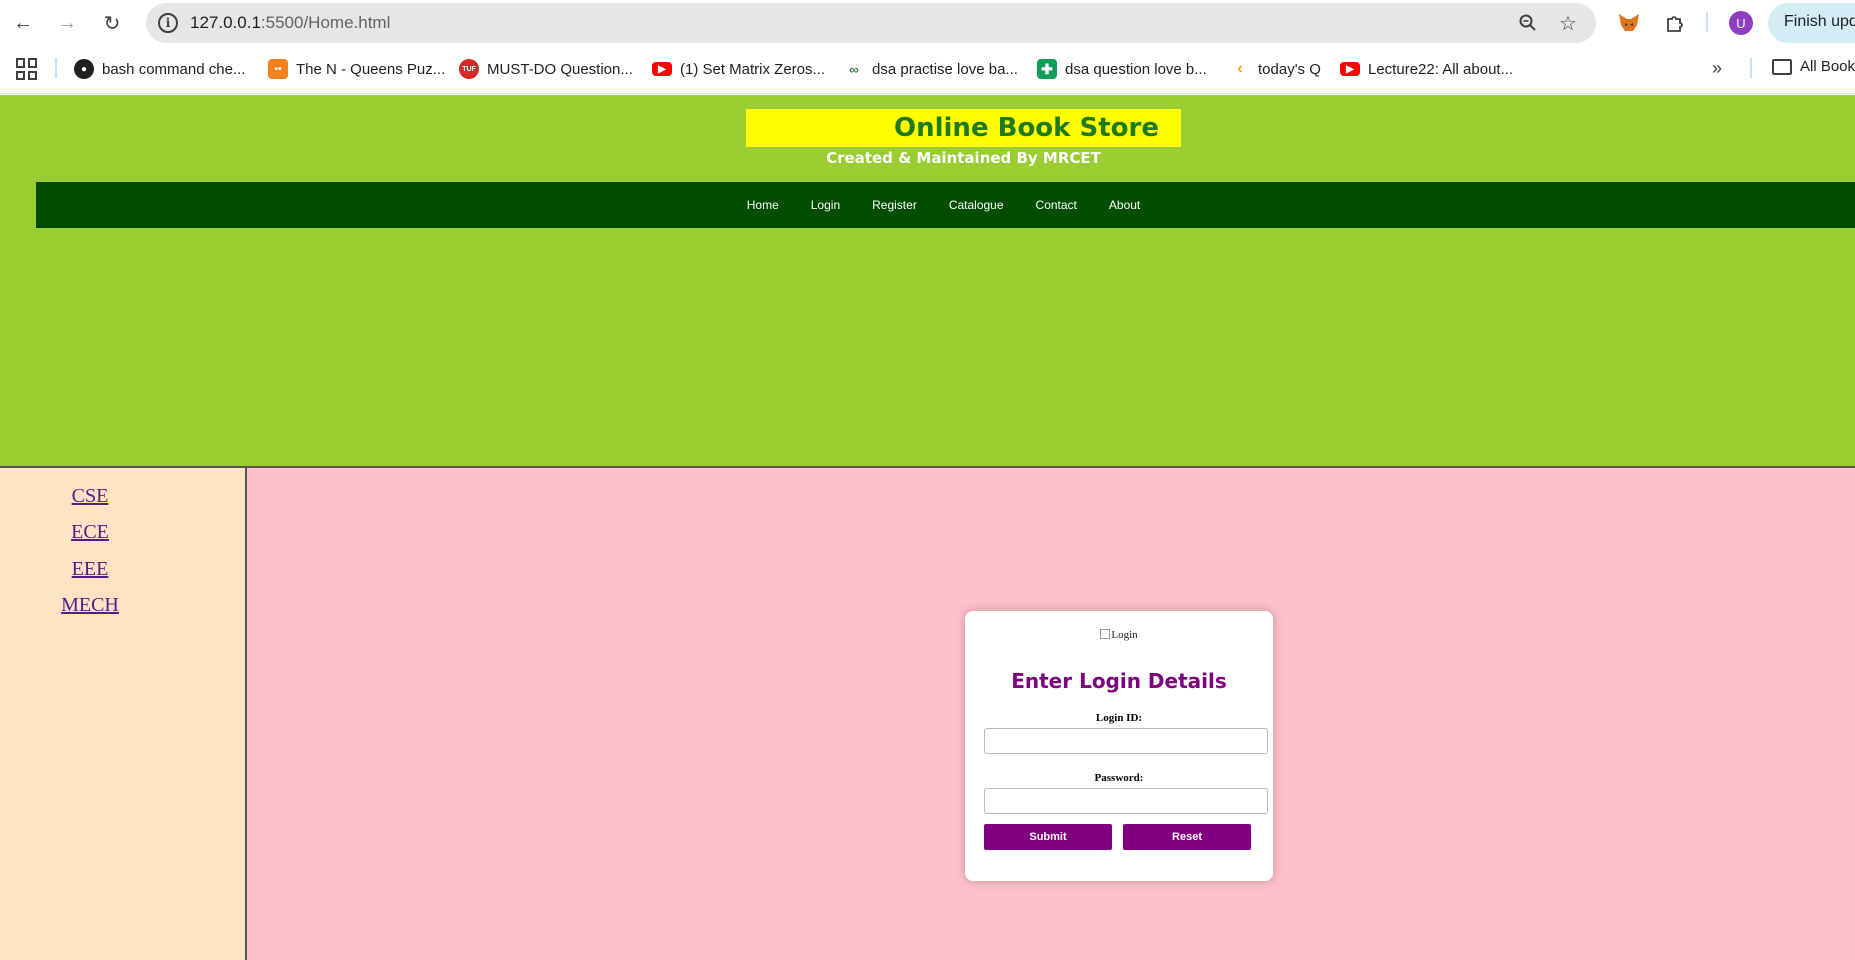  I want to click on url-path: :5500/Home.html, so click(325, 22).